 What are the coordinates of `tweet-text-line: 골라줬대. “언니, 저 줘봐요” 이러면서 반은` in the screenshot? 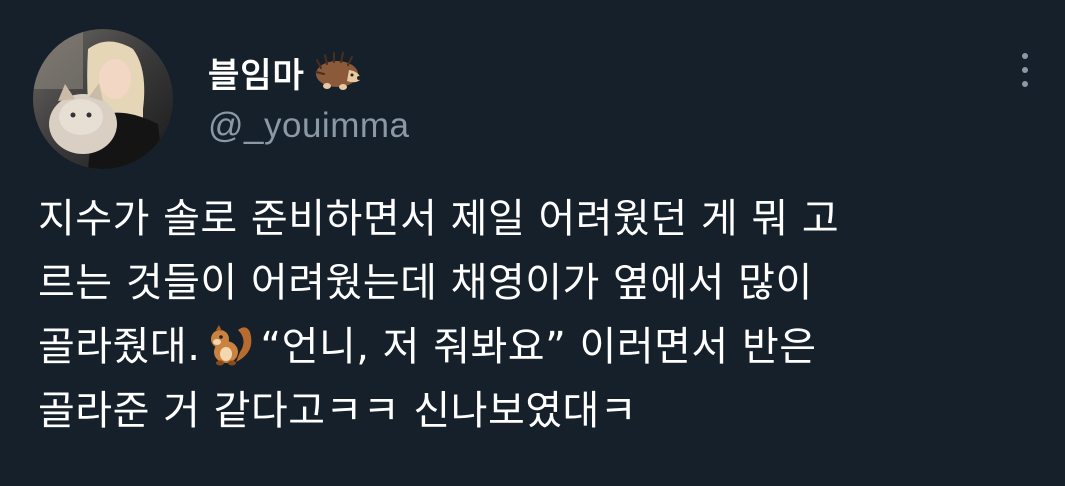 It's located at (543, 347).